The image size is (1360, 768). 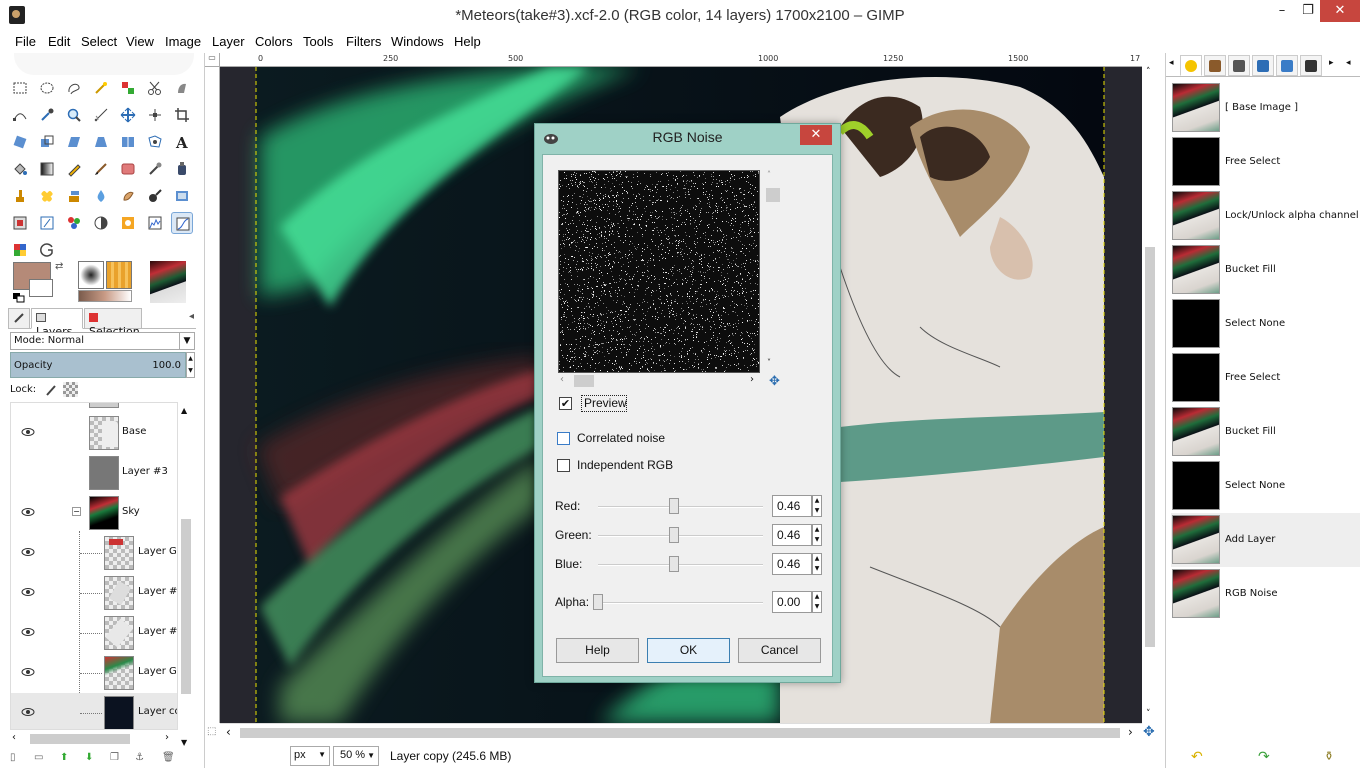 What do you see at coordinates (1215, 65) in the screenshot?
I see `tab-paint-dynamics` at bounding box center [1215, 65].